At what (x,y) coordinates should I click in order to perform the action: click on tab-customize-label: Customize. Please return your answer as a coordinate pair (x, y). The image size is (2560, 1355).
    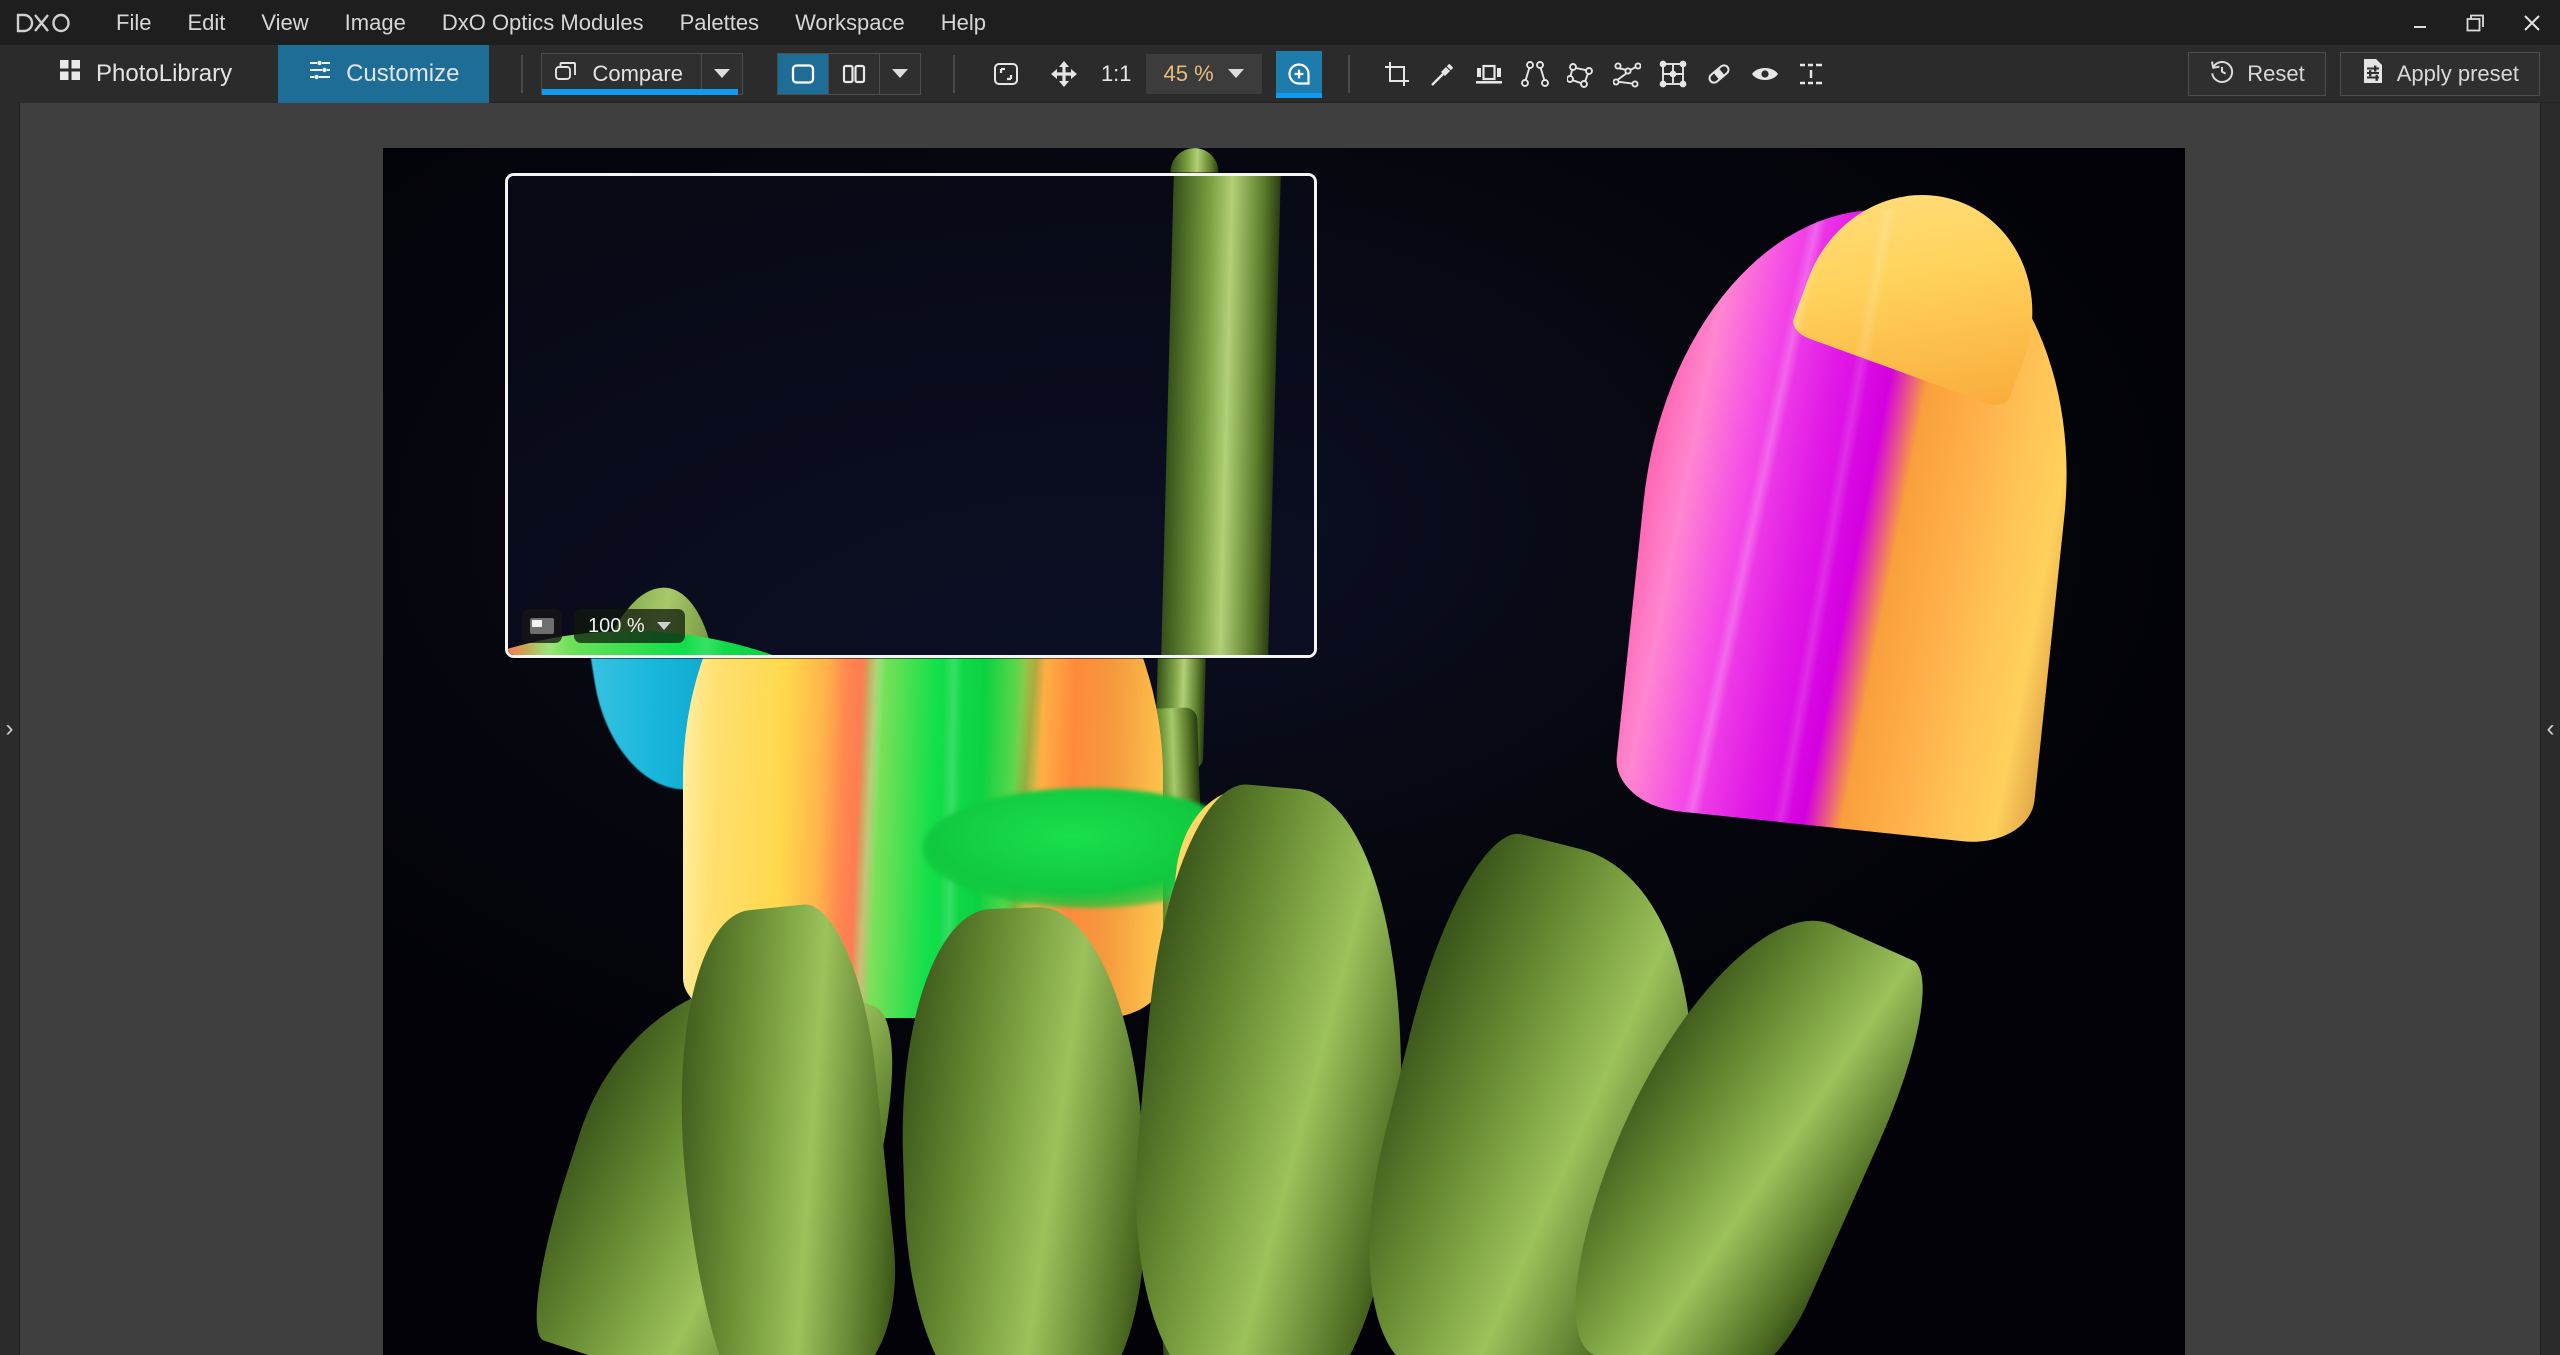
    Looking at the image, I should click on (403, 73).